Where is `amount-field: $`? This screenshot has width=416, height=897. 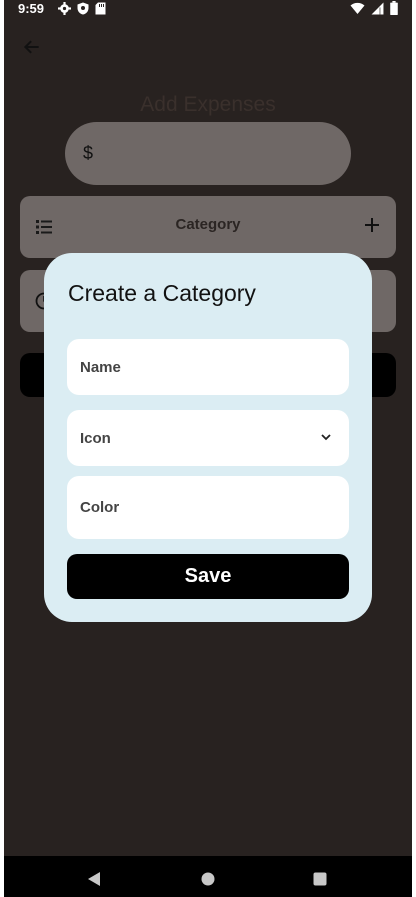 amount-field: $ is located at coordinates (208, 153).